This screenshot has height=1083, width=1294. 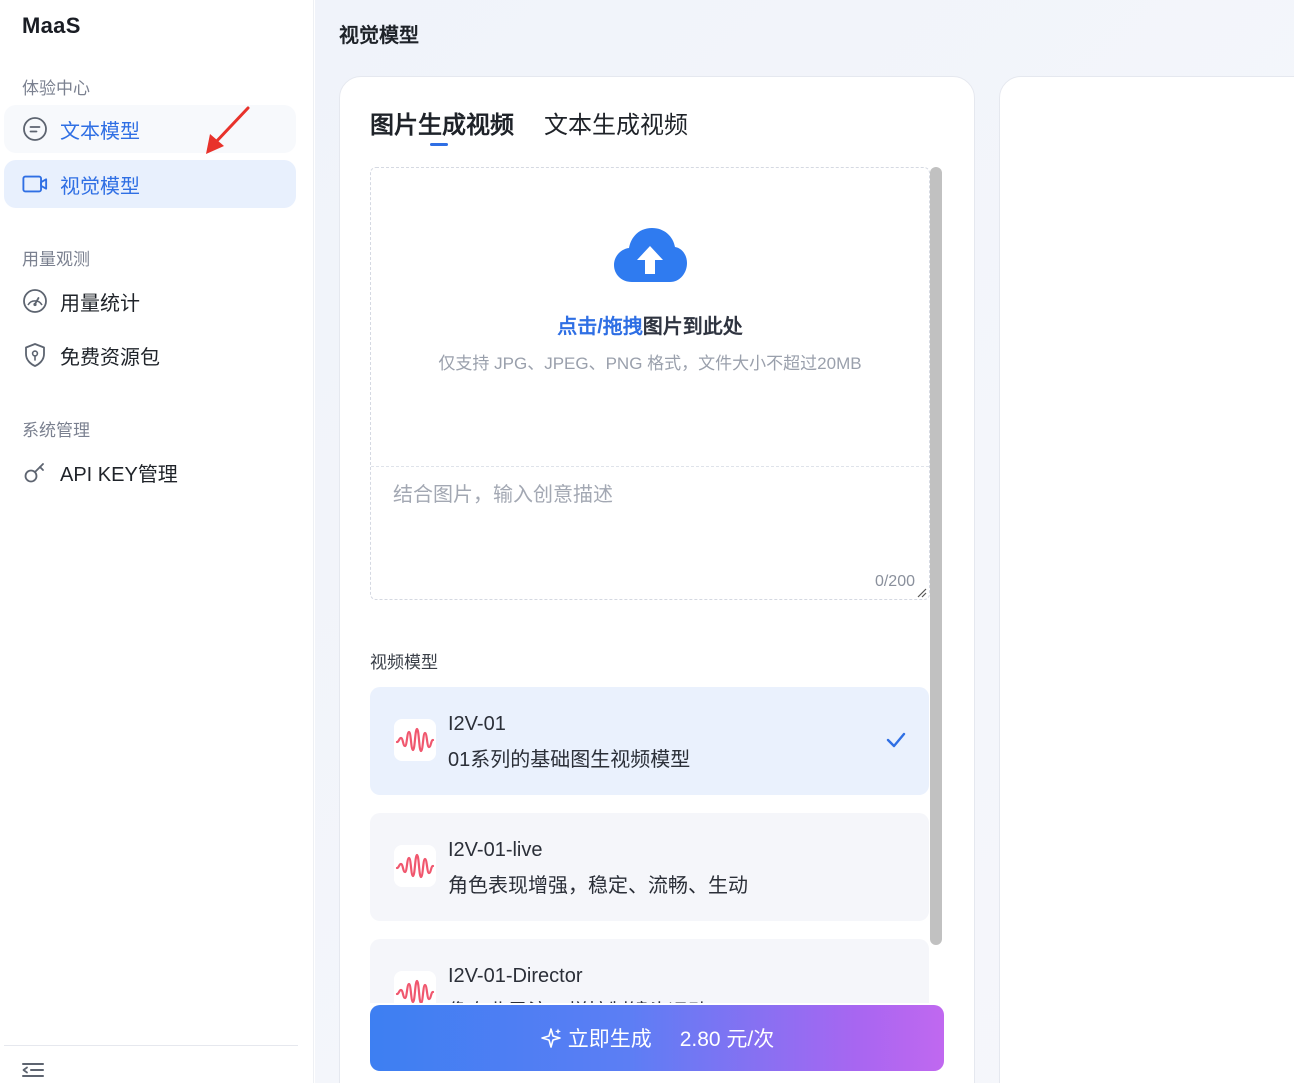 What do you see at coordinates (404, 662) in the screenshot?
I see `model-section-label: 视频模型` at bounding box center [404, 662].